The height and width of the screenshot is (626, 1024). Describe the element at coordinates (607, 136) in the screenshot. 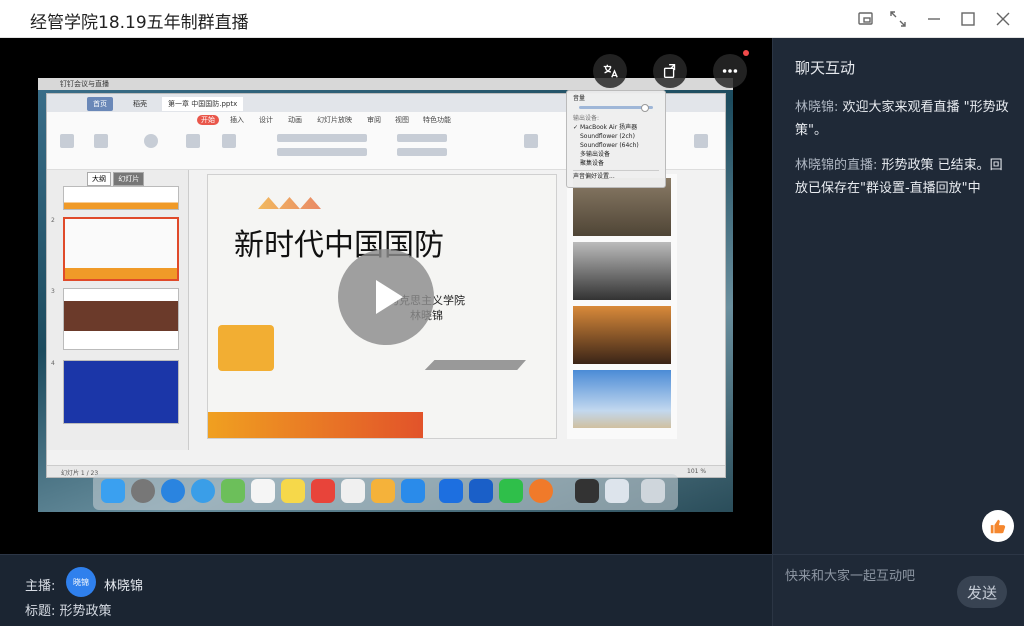

I see `audio-device-item: Soundflower (2ch)` at that location.